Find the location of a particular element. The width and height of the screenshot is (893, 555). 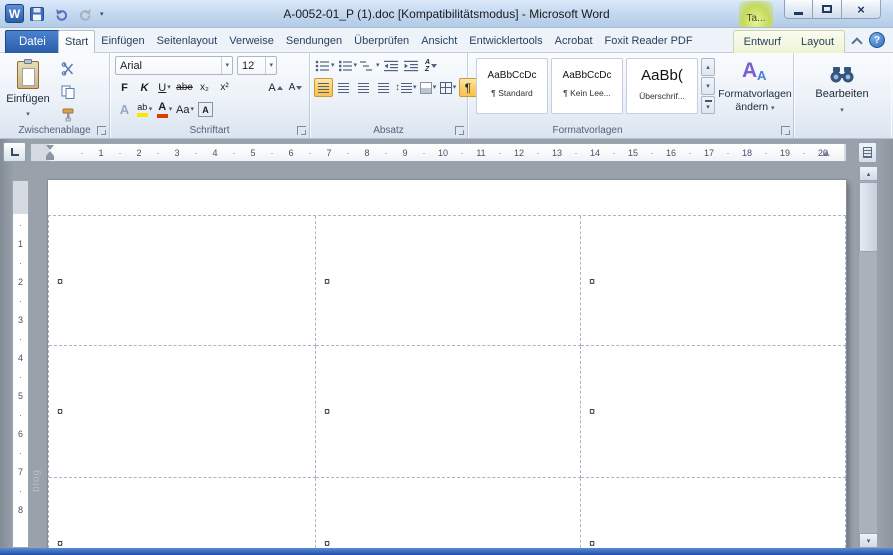

increase-indent-button is located at coordinates (411, 65).